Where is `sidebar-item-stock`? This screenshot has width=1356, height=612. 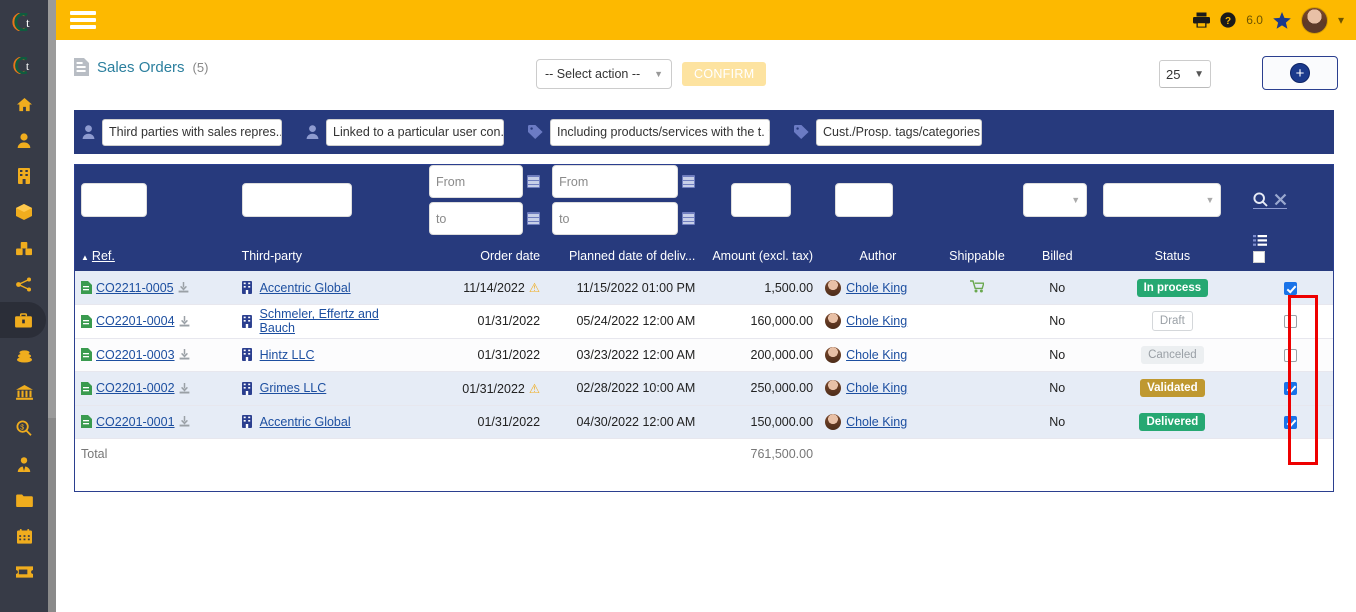 sidebar-item-stock is located at coordinates (24, 248).